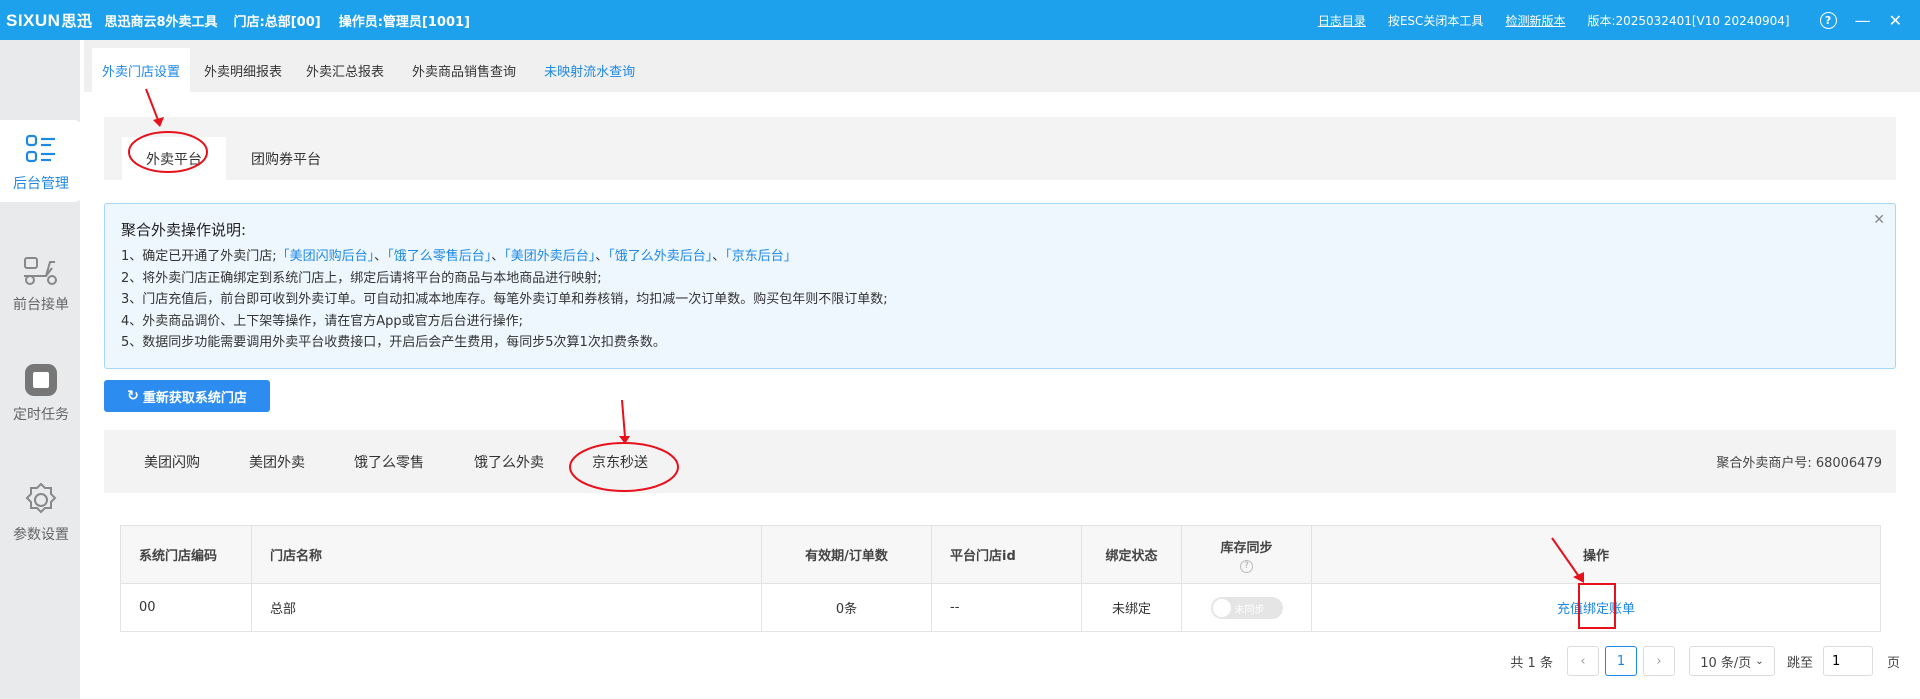  What do you see at coordinates (322, 321) in the screenshot?
I see `notice-line-4: 4、外卖商品调价、上下架等操作，请在官方App或官方后台进行操作;` at bounding box center [322, 321].